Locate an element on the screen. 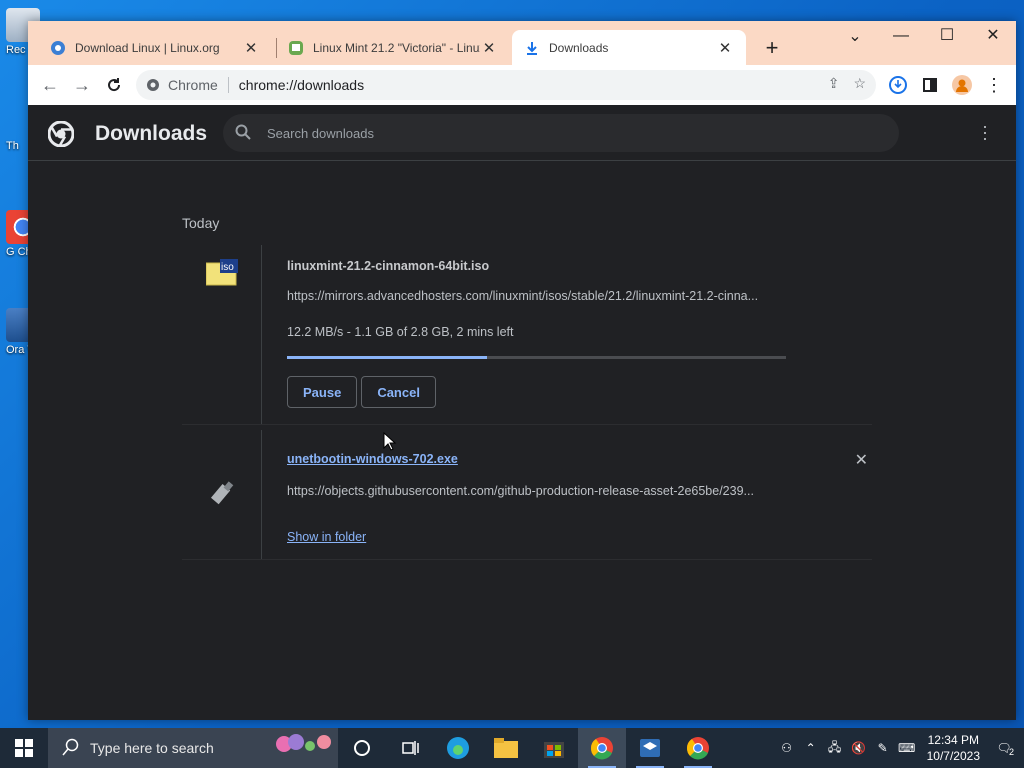 This screenshot has width=1024, height=768. linux-org-favicon is located at coordinates (58, 48).